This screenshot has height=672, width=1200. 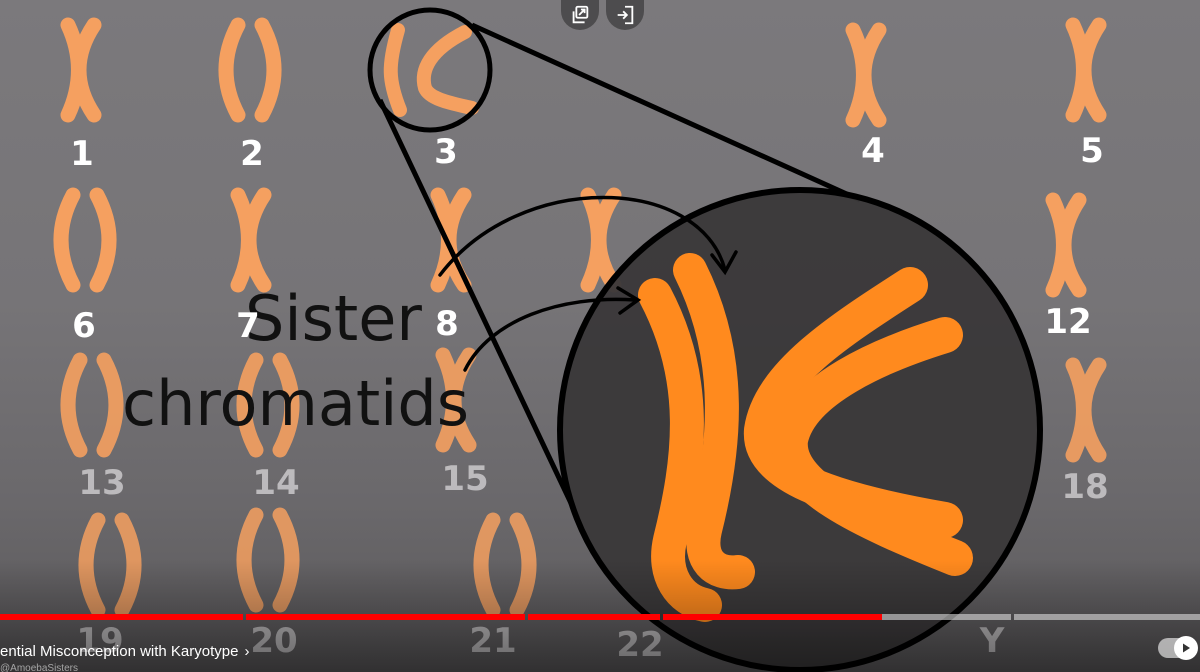 I want to click on label-sister: Sister, so click(x=333, y=318).